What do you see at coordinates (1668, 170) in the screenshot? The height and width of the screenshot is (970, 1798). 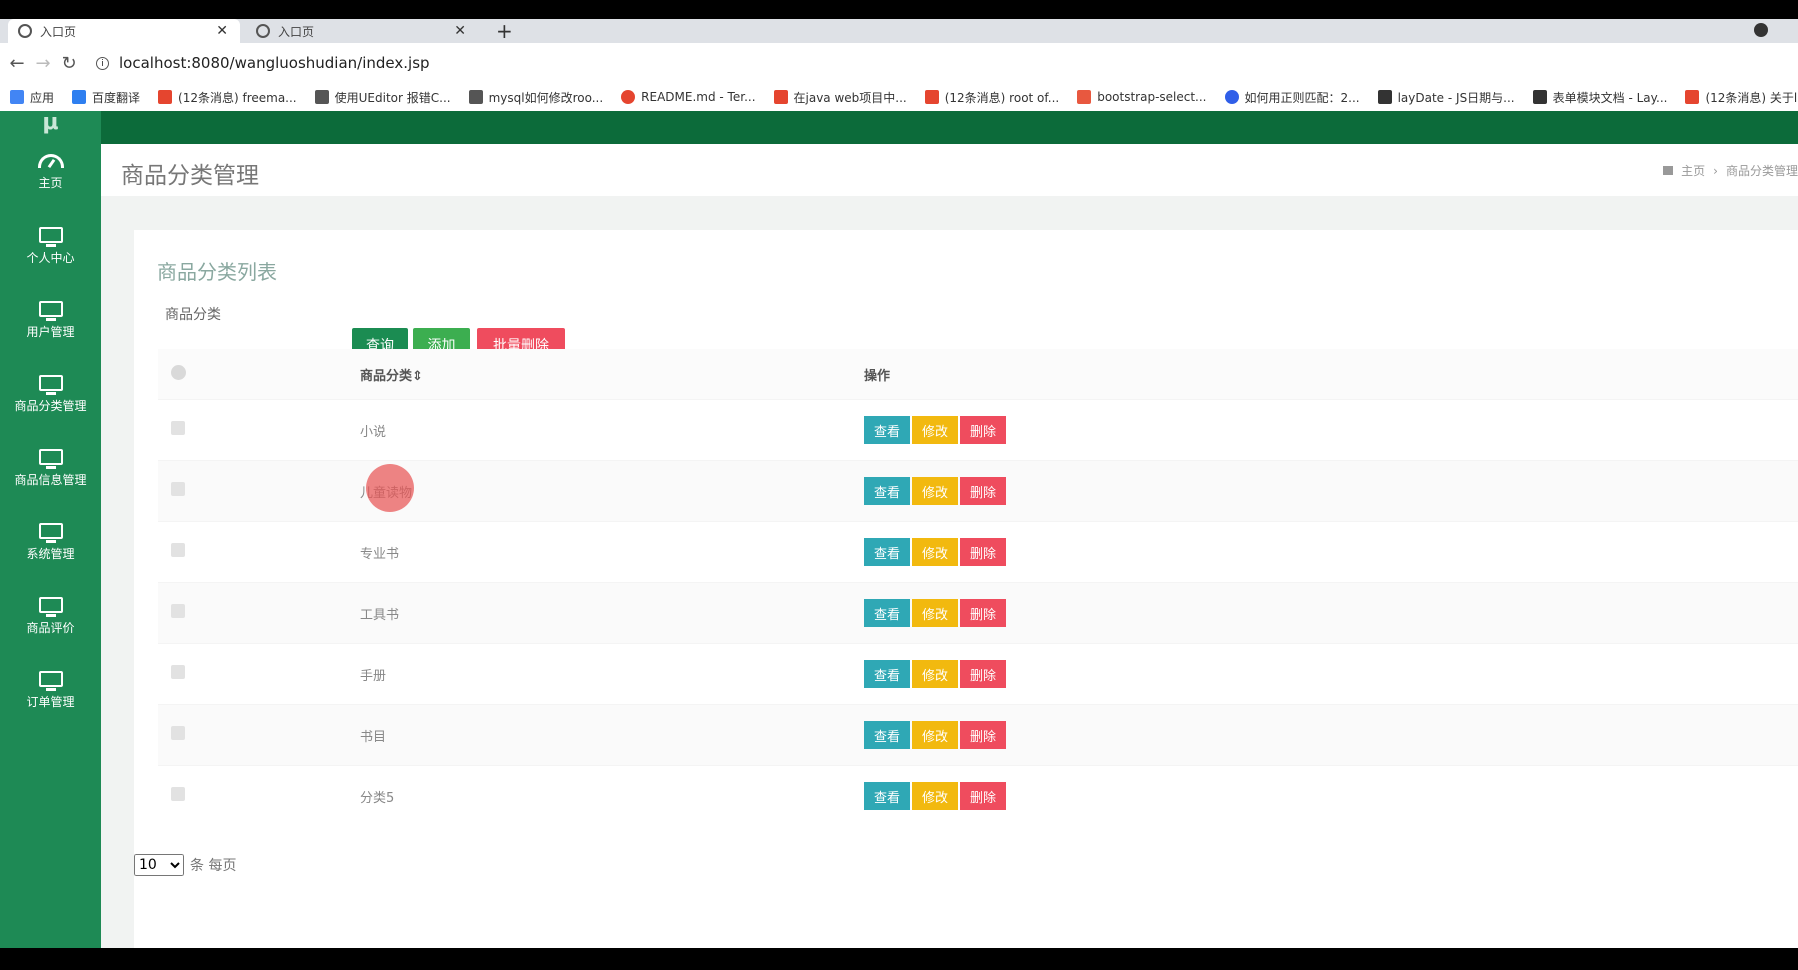 I see `home-icon` at bounding box center [1668, 170].